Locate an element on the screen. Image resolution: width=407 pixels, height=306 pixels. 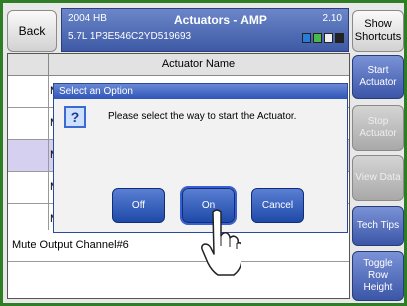
tech-tips-button: Tech Tips is located at coordinates (378, 226).